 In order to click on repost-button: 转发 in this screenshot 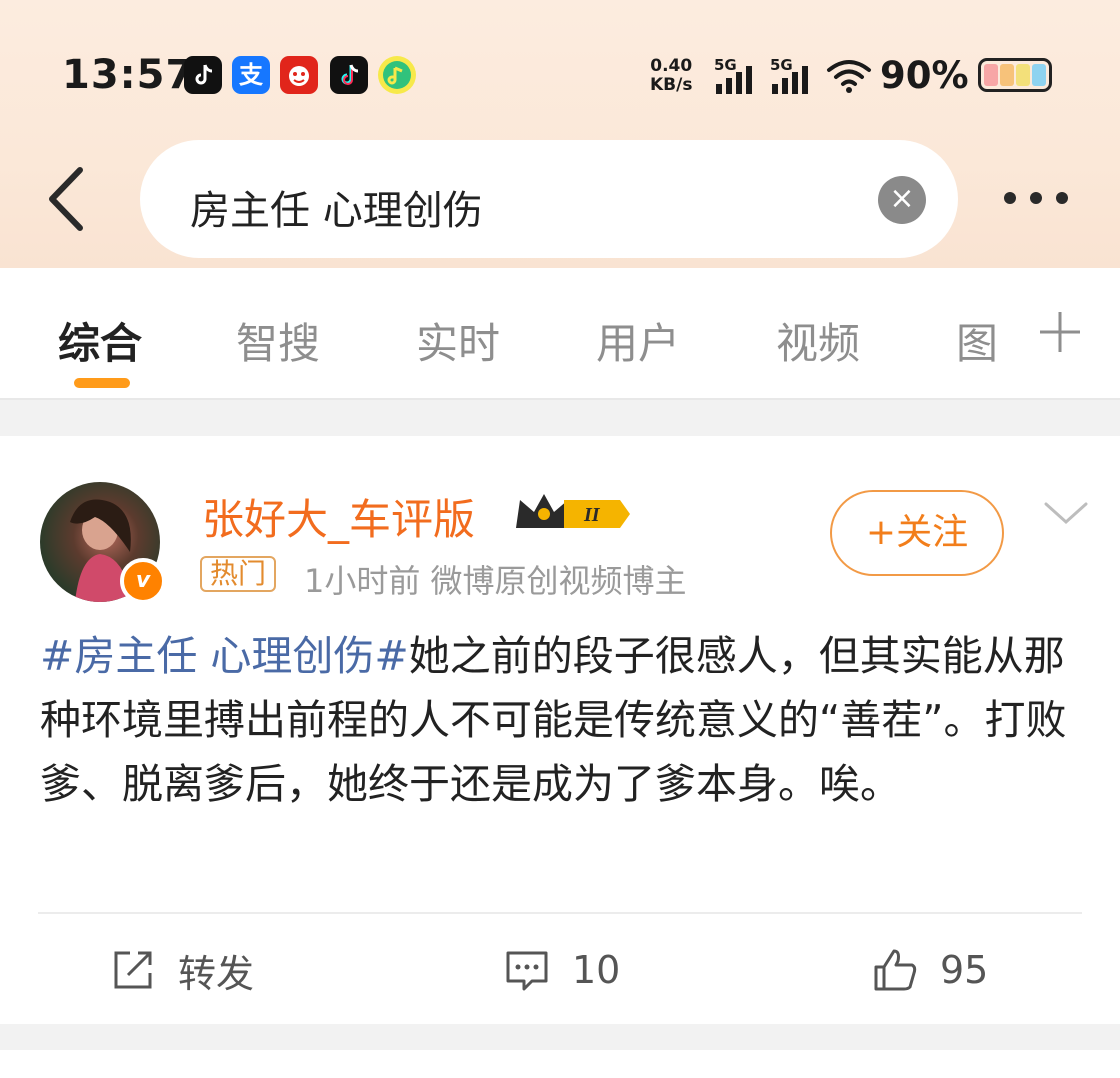, I will do `click(181, 970)`.